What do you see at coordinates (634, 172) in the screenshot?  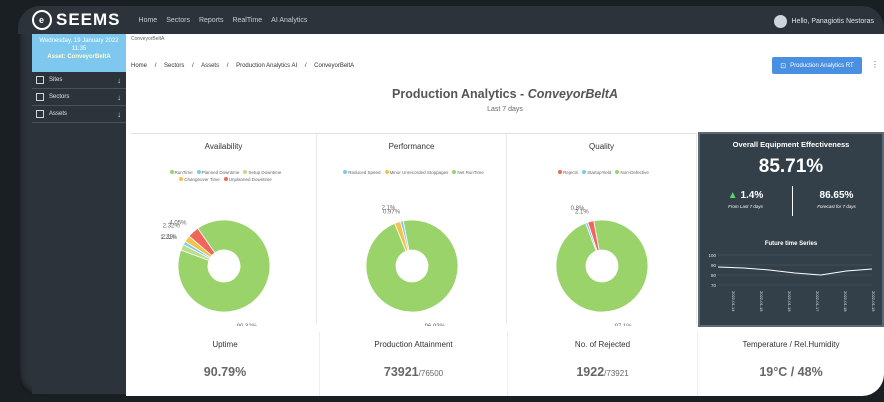 I see `legend-label: Non-Defective` at bounding box center [634, 172].